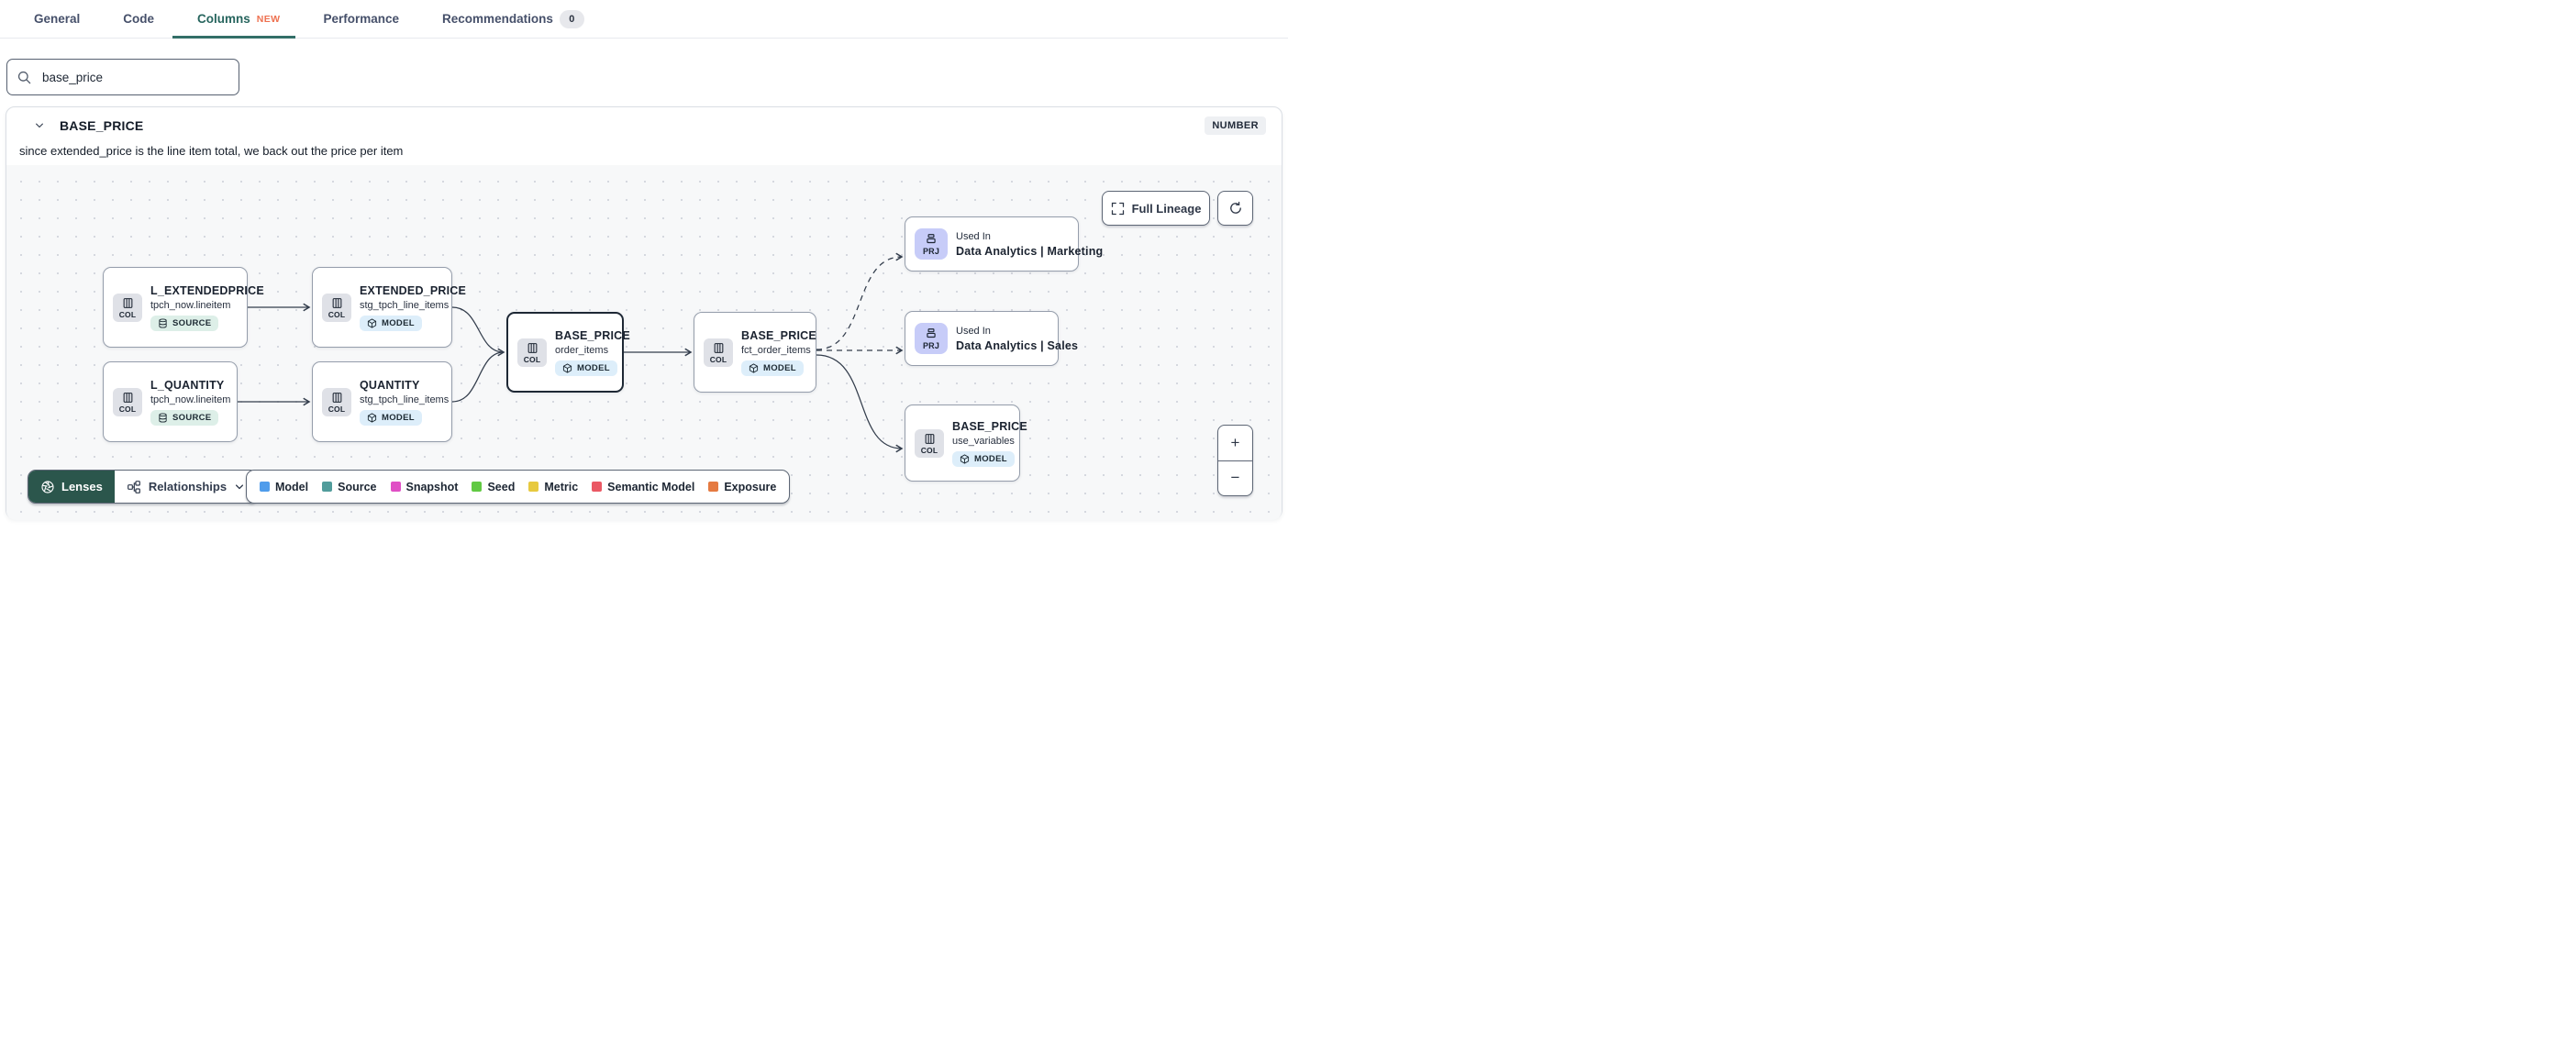 The image size is (2576, 1053). Describe the element at coordinates (931, 345) in the screenshot. I see `chip-label: PRJ` at that location.